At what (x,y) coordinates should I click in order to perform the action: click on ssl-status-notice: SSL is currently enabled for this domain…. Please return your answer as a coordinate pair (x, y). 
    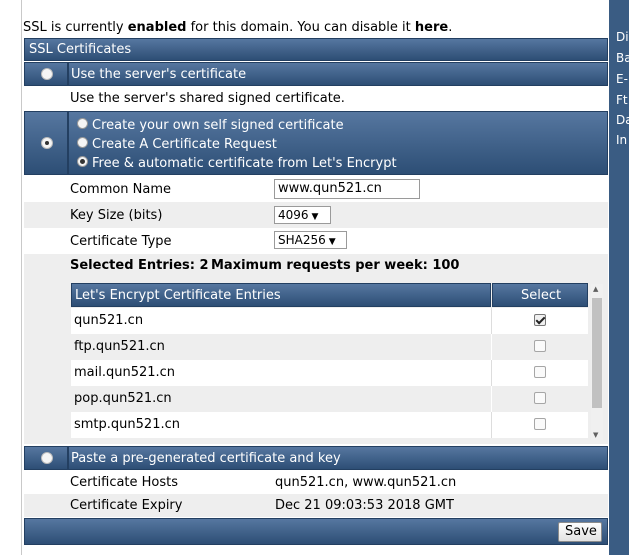
    Looking at the image, I should click on (237, 27).